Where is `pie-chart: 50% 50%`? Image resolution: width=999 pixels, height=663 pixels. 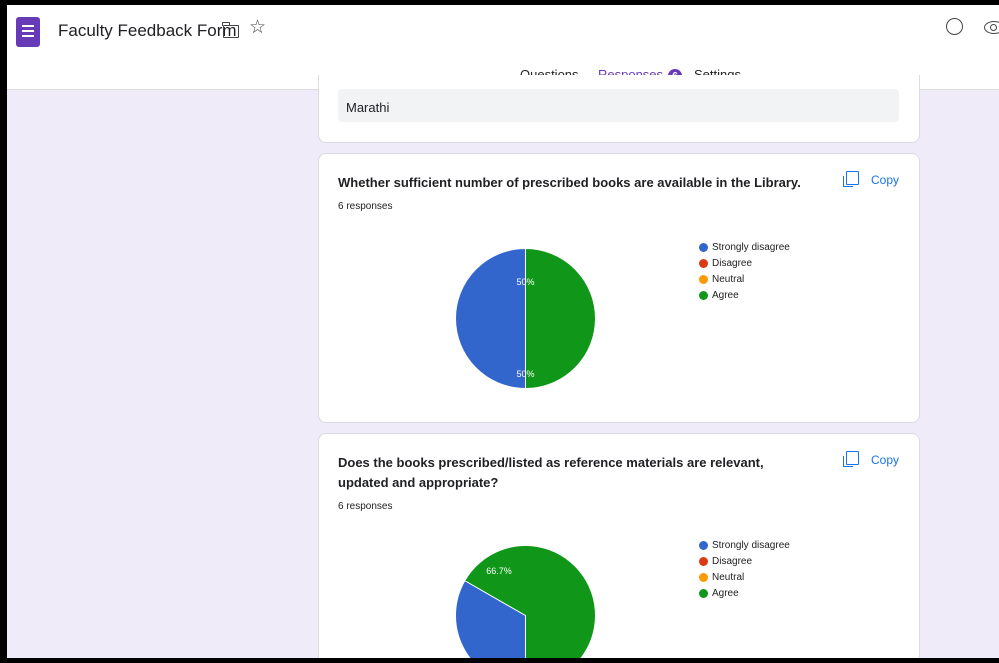 pie-chart: 50% 50% is located at coordinates (525, 318).